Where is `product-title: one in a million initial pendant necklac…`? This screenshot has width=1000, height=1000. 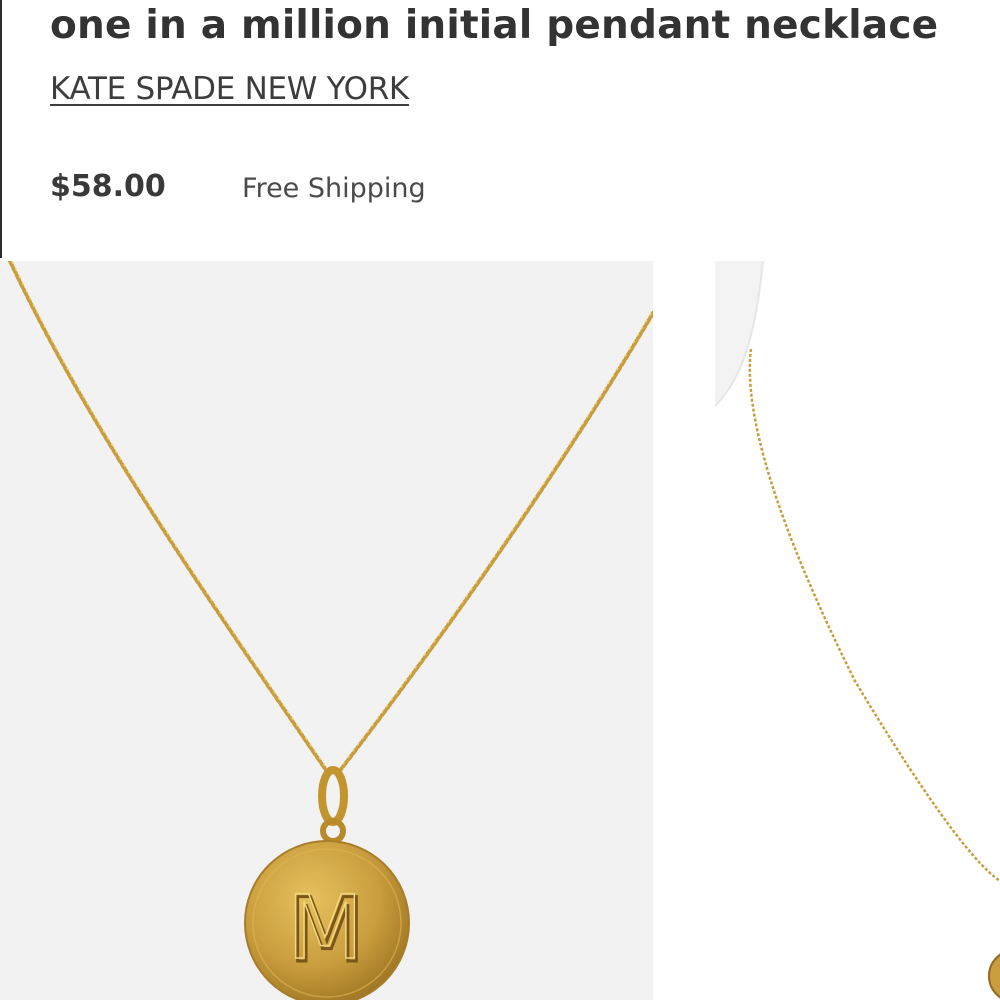 product-title: one in a million initial pendant necklac… is located at coordinates (494, 25).